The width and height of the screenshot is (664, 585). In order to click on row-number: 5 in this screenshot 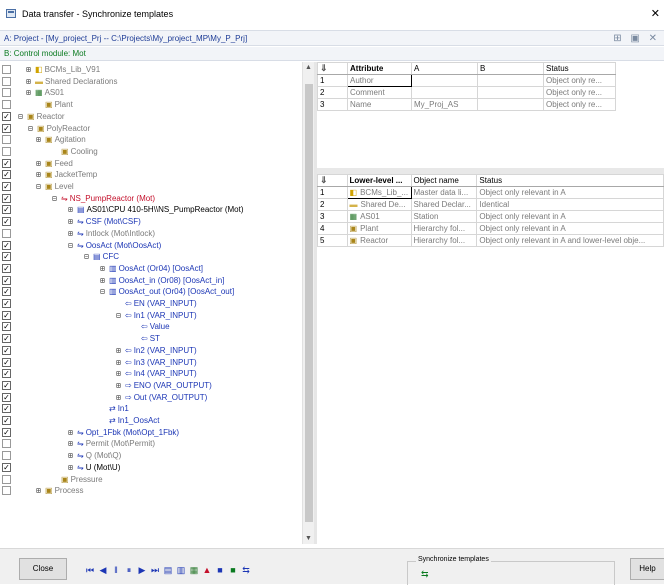, I will do `click(332, 240)`.